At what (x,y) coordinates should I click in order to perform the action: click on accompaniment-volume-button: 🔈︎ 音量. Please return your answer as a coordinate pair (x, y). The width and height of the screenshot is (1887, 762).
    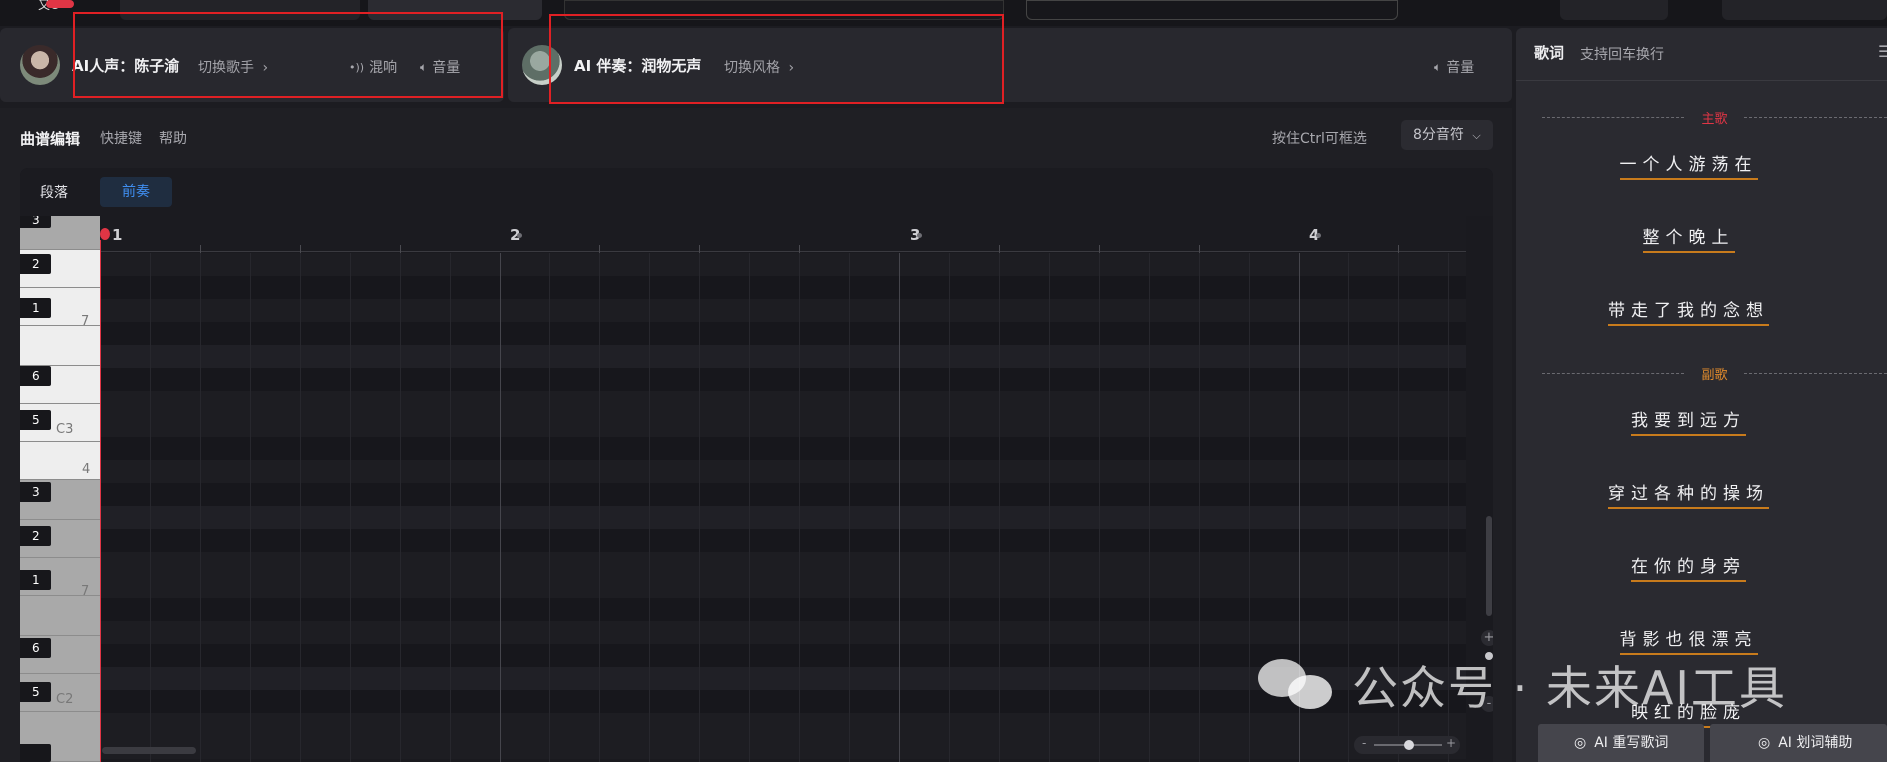
    Looking at the image, I should click on (1454, 67).